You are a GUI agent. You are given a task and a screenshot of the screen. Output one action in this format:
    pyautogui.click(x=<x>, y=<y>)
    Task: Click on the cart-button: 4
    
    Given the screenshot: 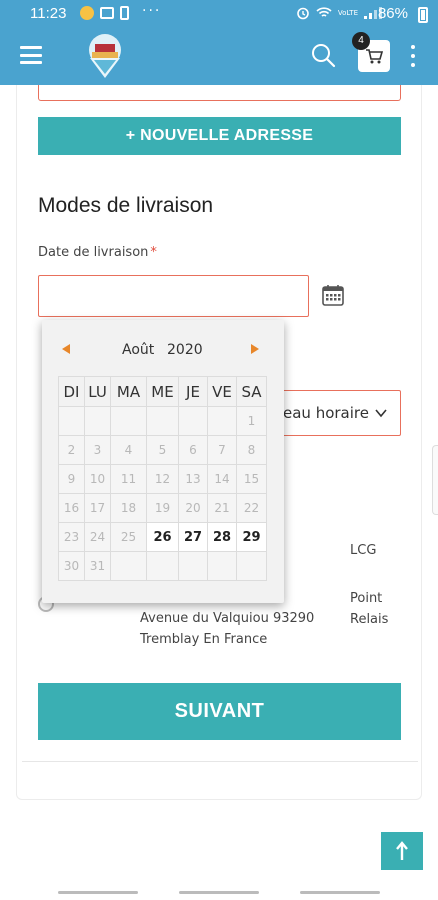 What is the action you would take?
    pyautogui.click(x=371, y=52)
    